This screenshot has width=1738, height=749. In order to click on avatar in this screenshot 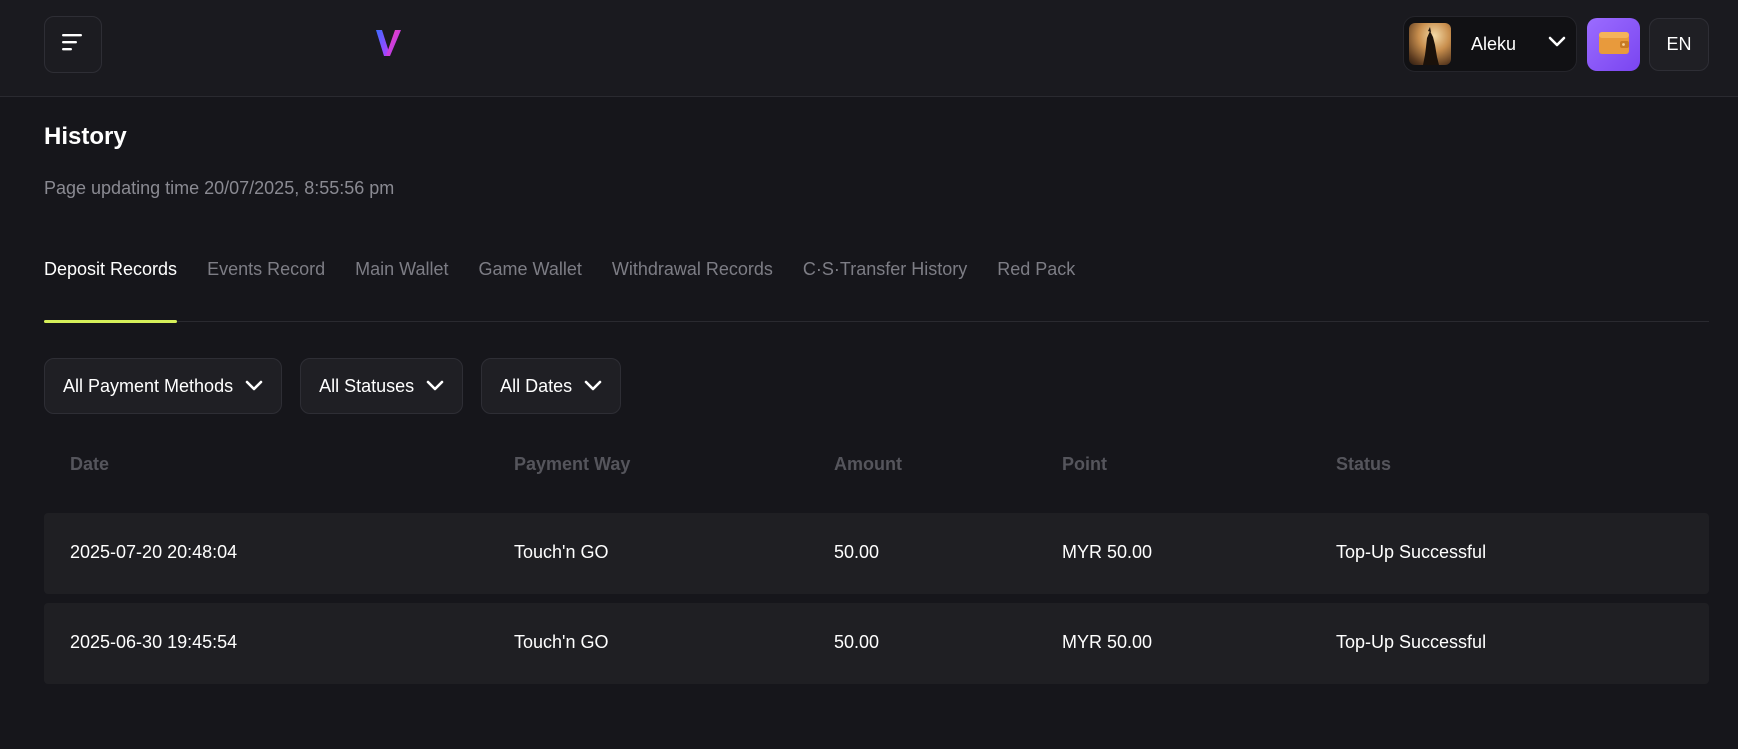, I will do `click(1430, 44)`.